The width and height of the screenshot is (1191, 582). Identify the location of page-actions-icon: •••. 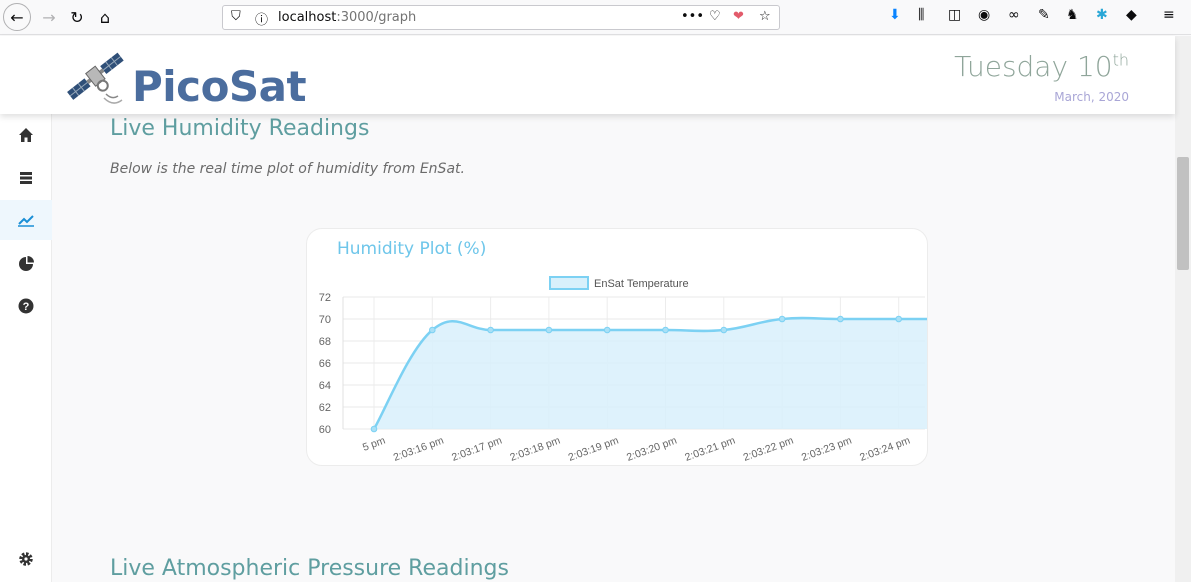
(692, 16).